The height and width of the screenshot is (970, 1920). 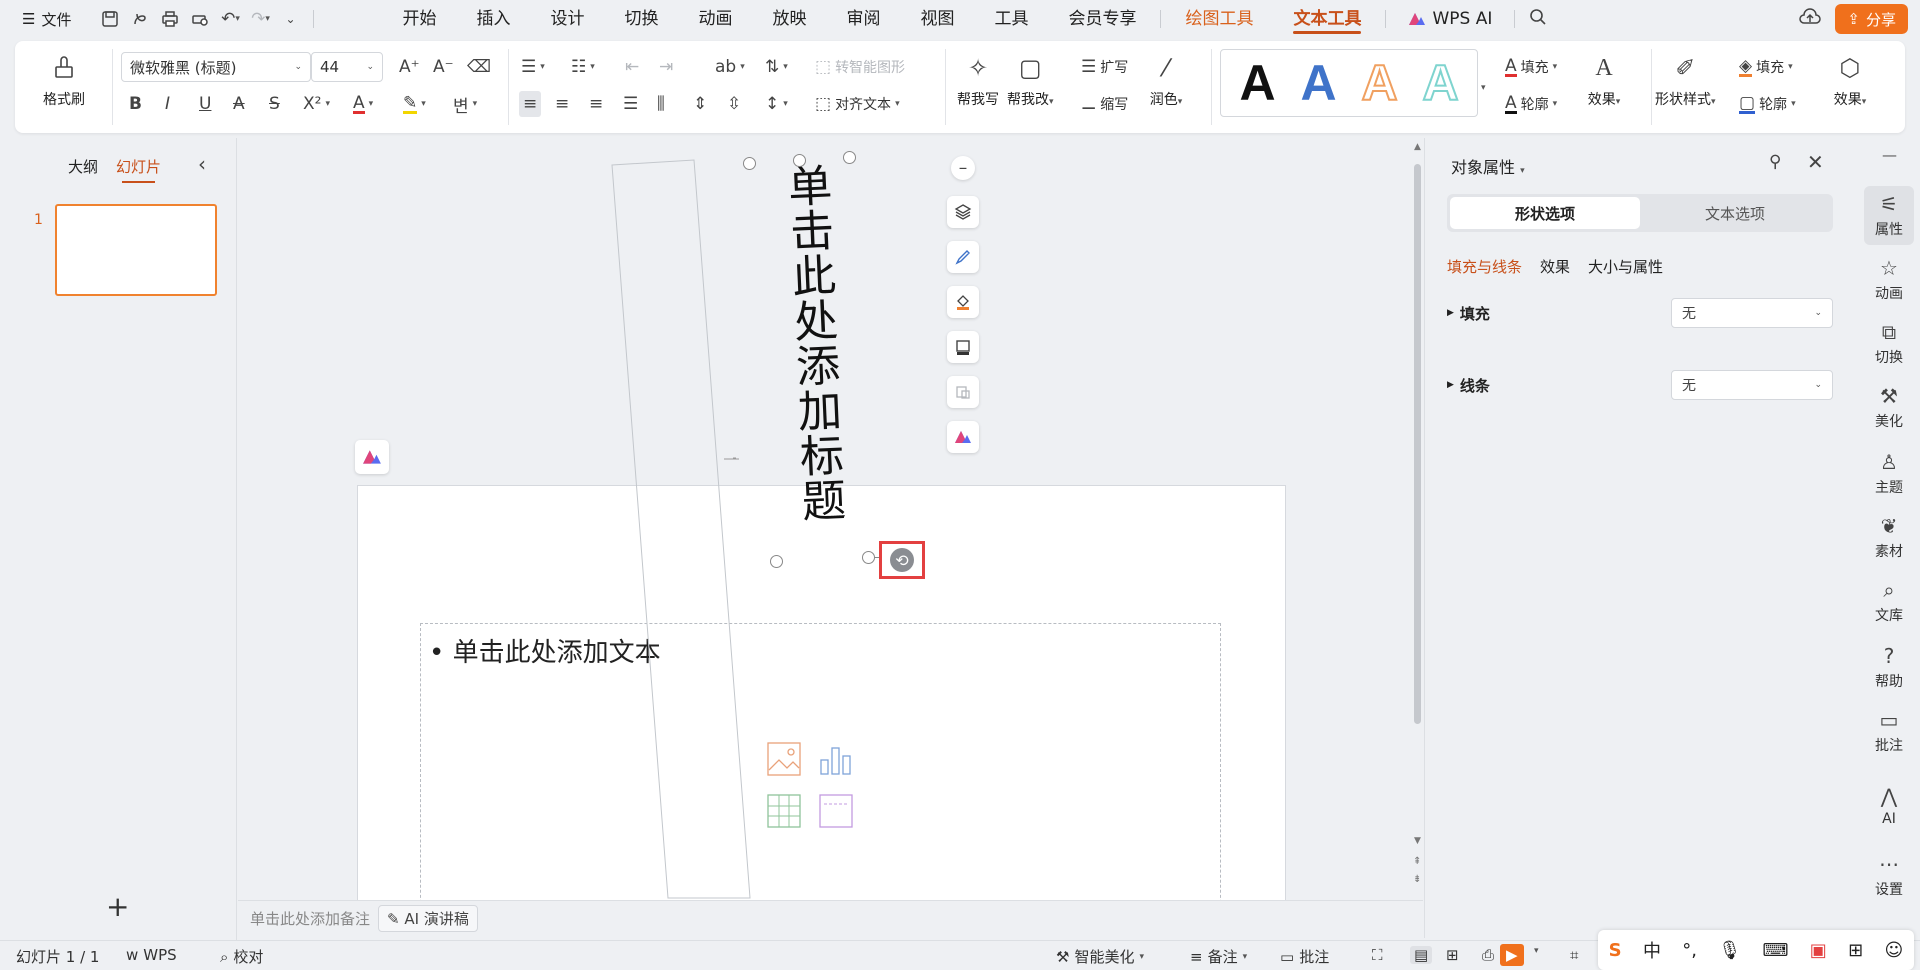 I want to click on tab-outline: 大纲, so click(x=83, y=166).